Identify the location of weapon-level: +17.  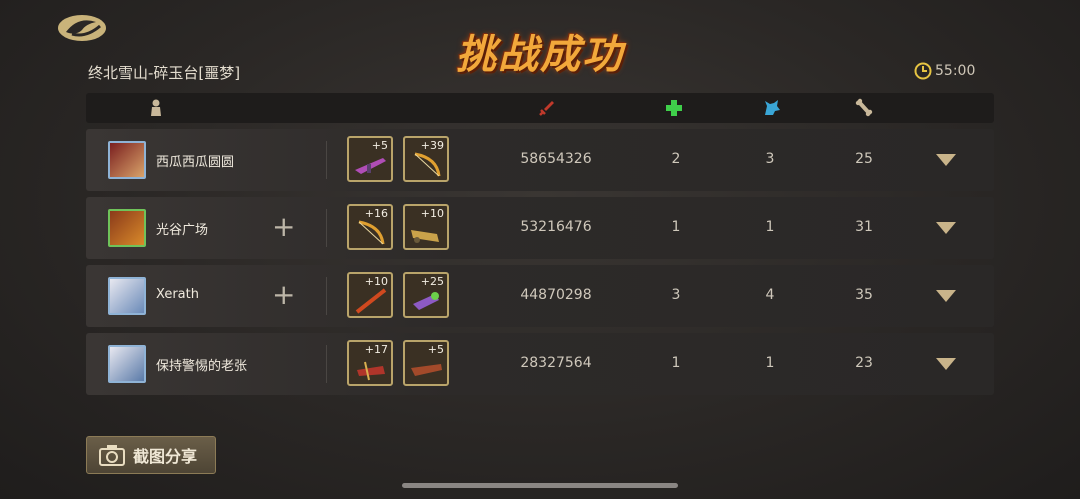
(376, 349).